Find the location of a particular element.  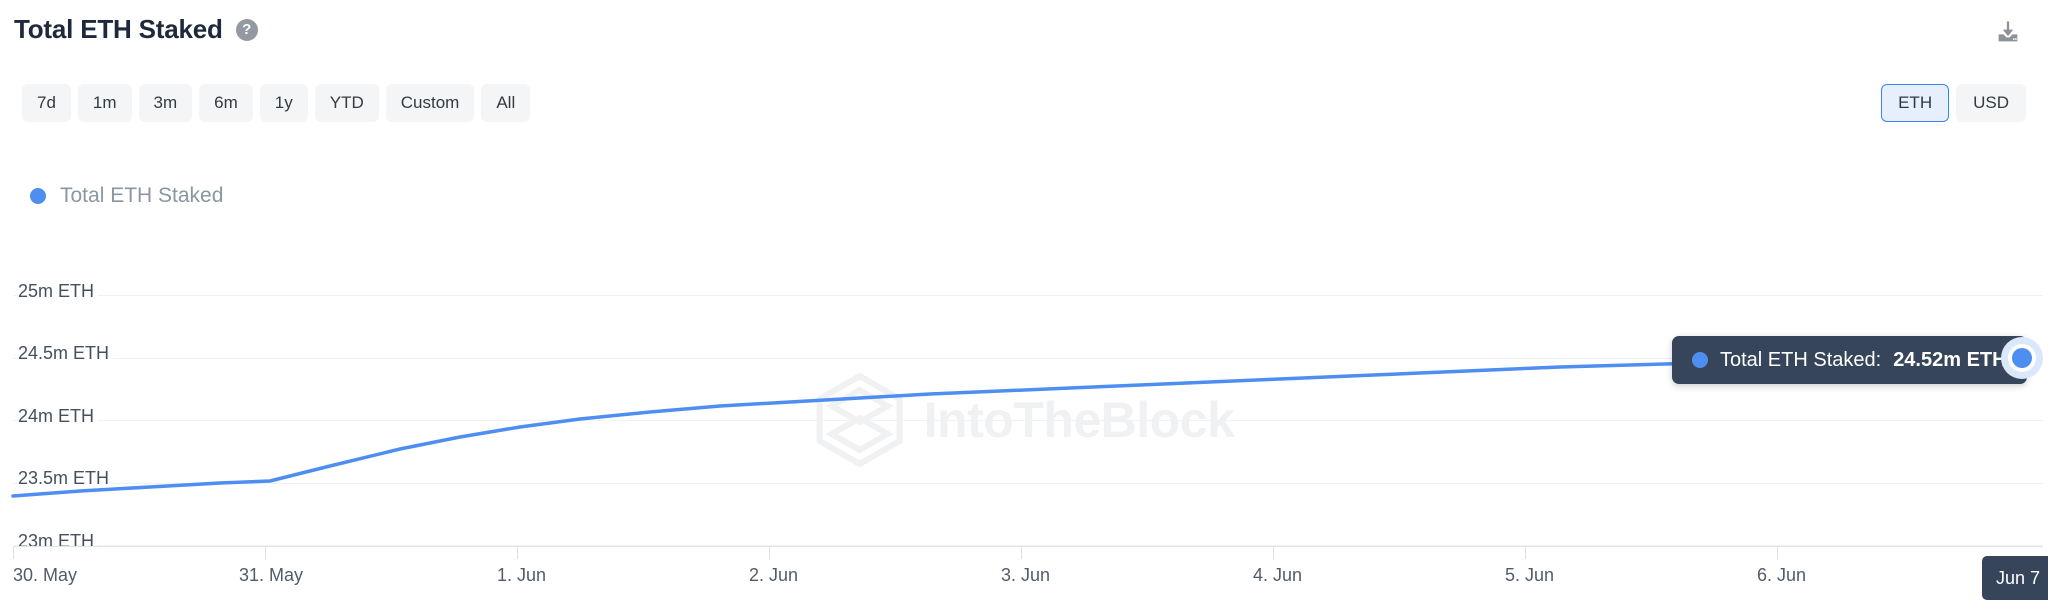

range-button-all: All is located at coordinates (506, 103).